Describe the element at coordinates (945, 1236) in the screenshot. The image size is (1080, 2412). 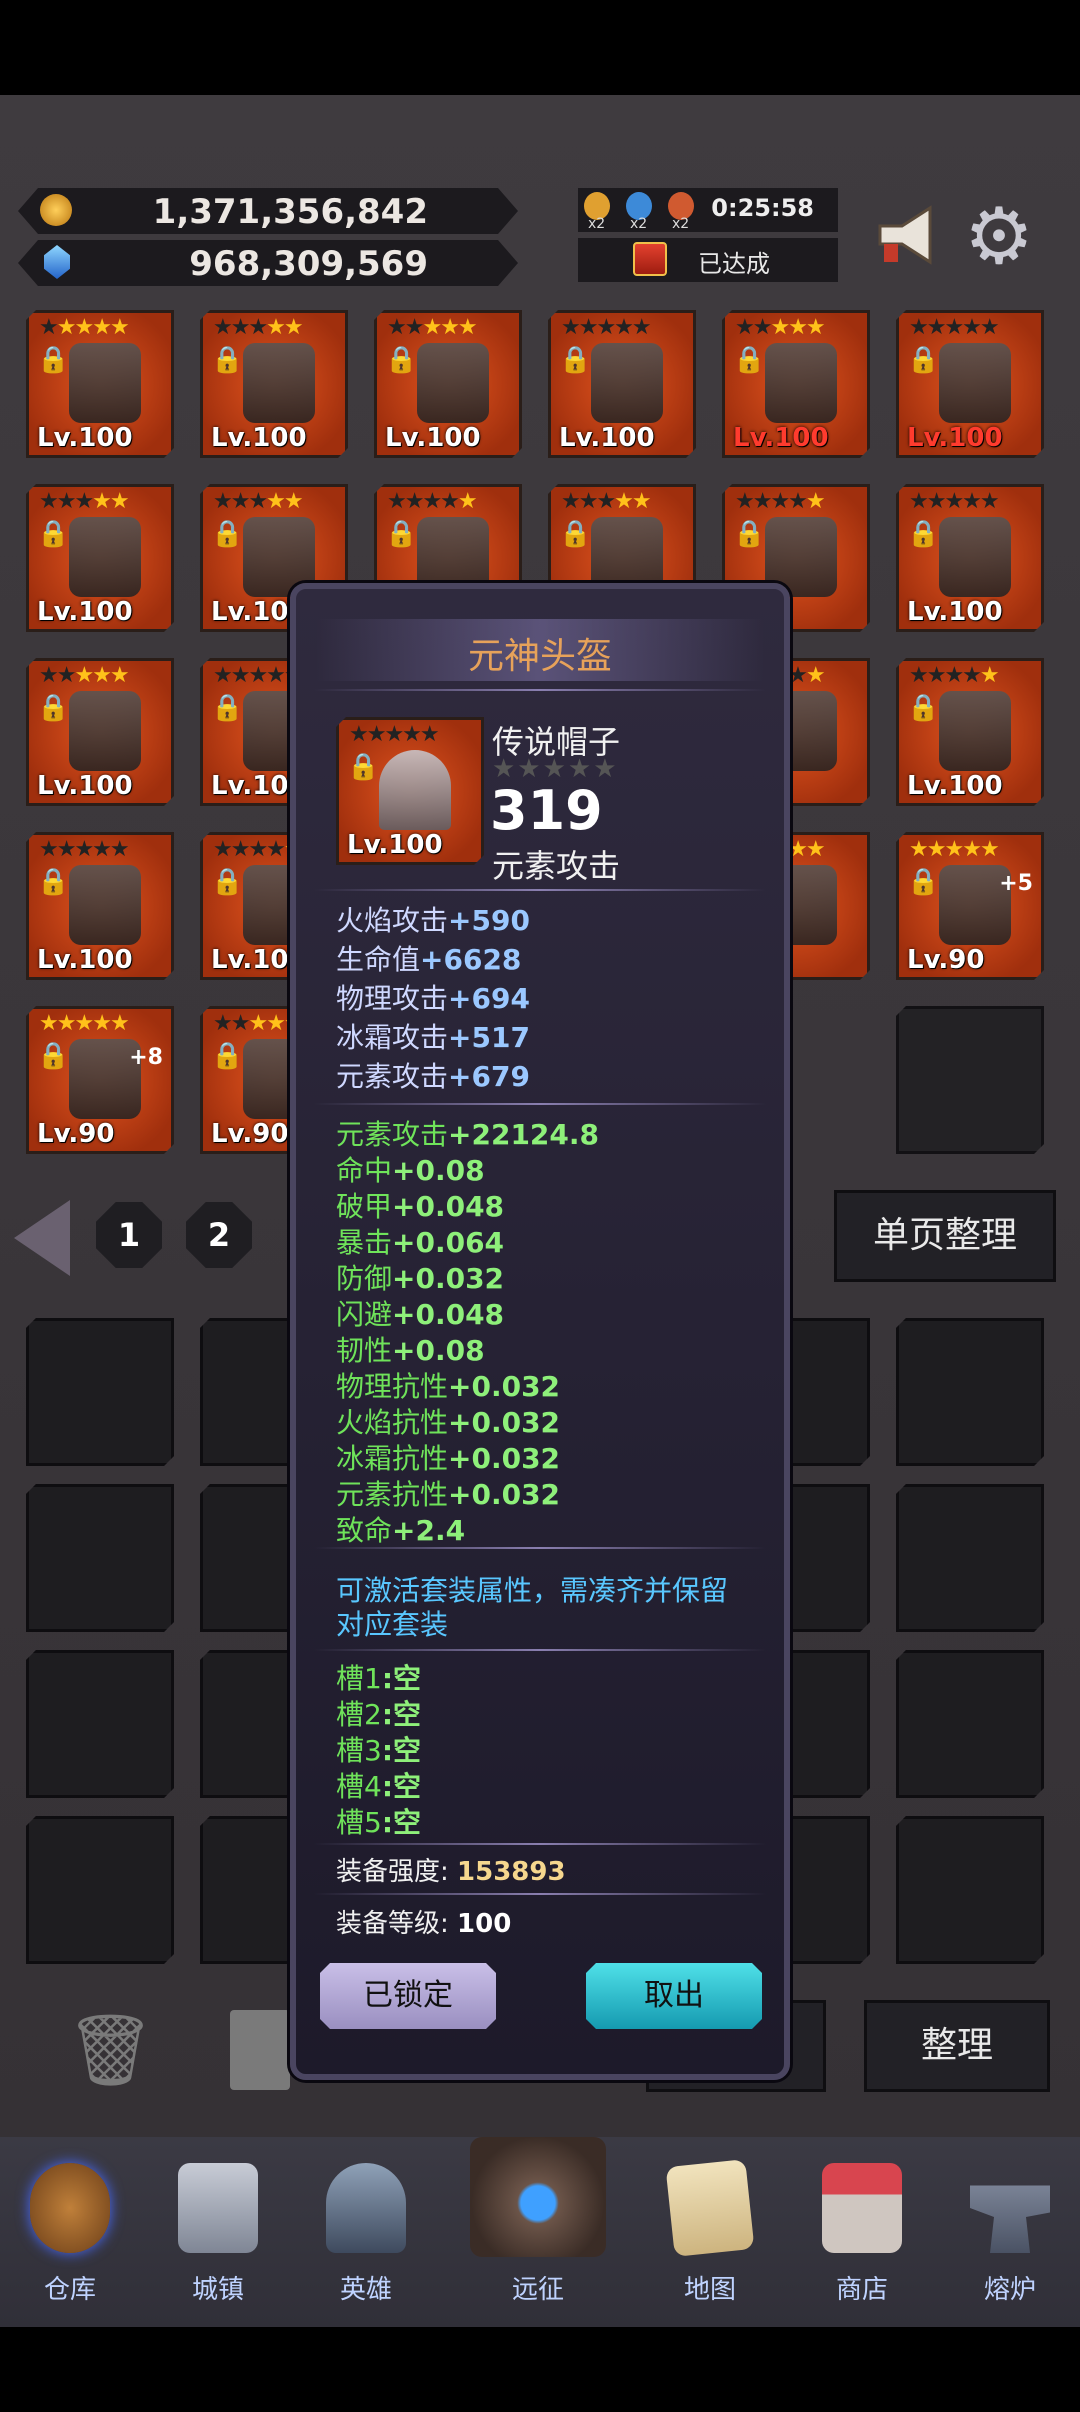
I see `sort-page-button: 单页整理` at that location.